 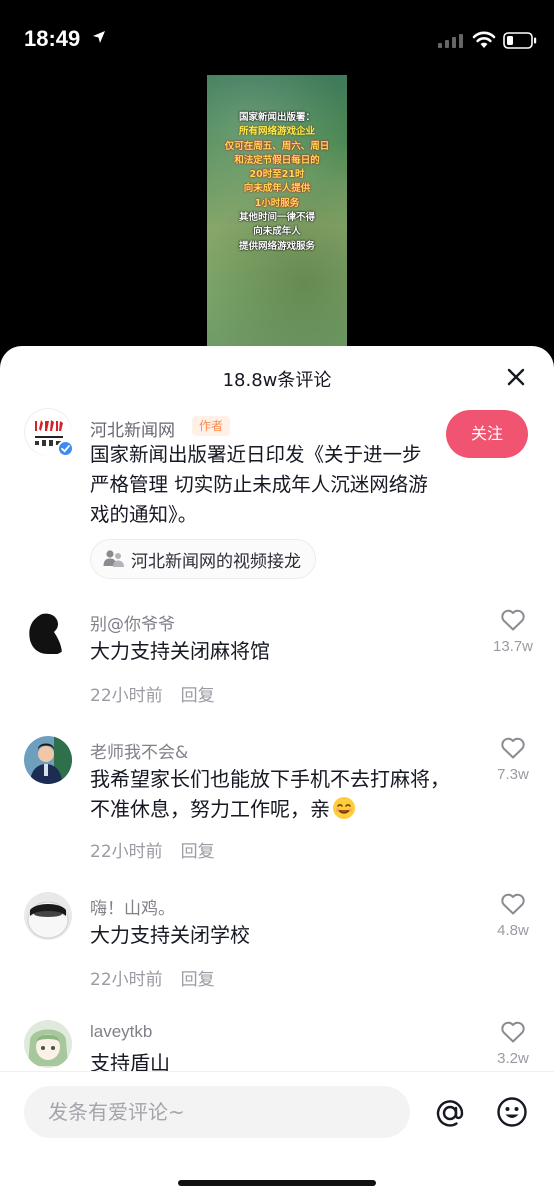 What do you see at coordinates (450, 41) in the screenshot?
I see `cellular-signal-icon` at bounding box center [450, 41].